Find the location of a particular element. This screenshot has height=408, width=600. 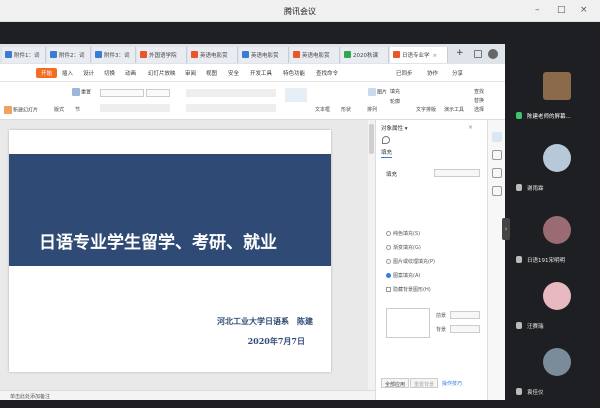

foreground-label: 前景 is located at coordinates (441, 316).